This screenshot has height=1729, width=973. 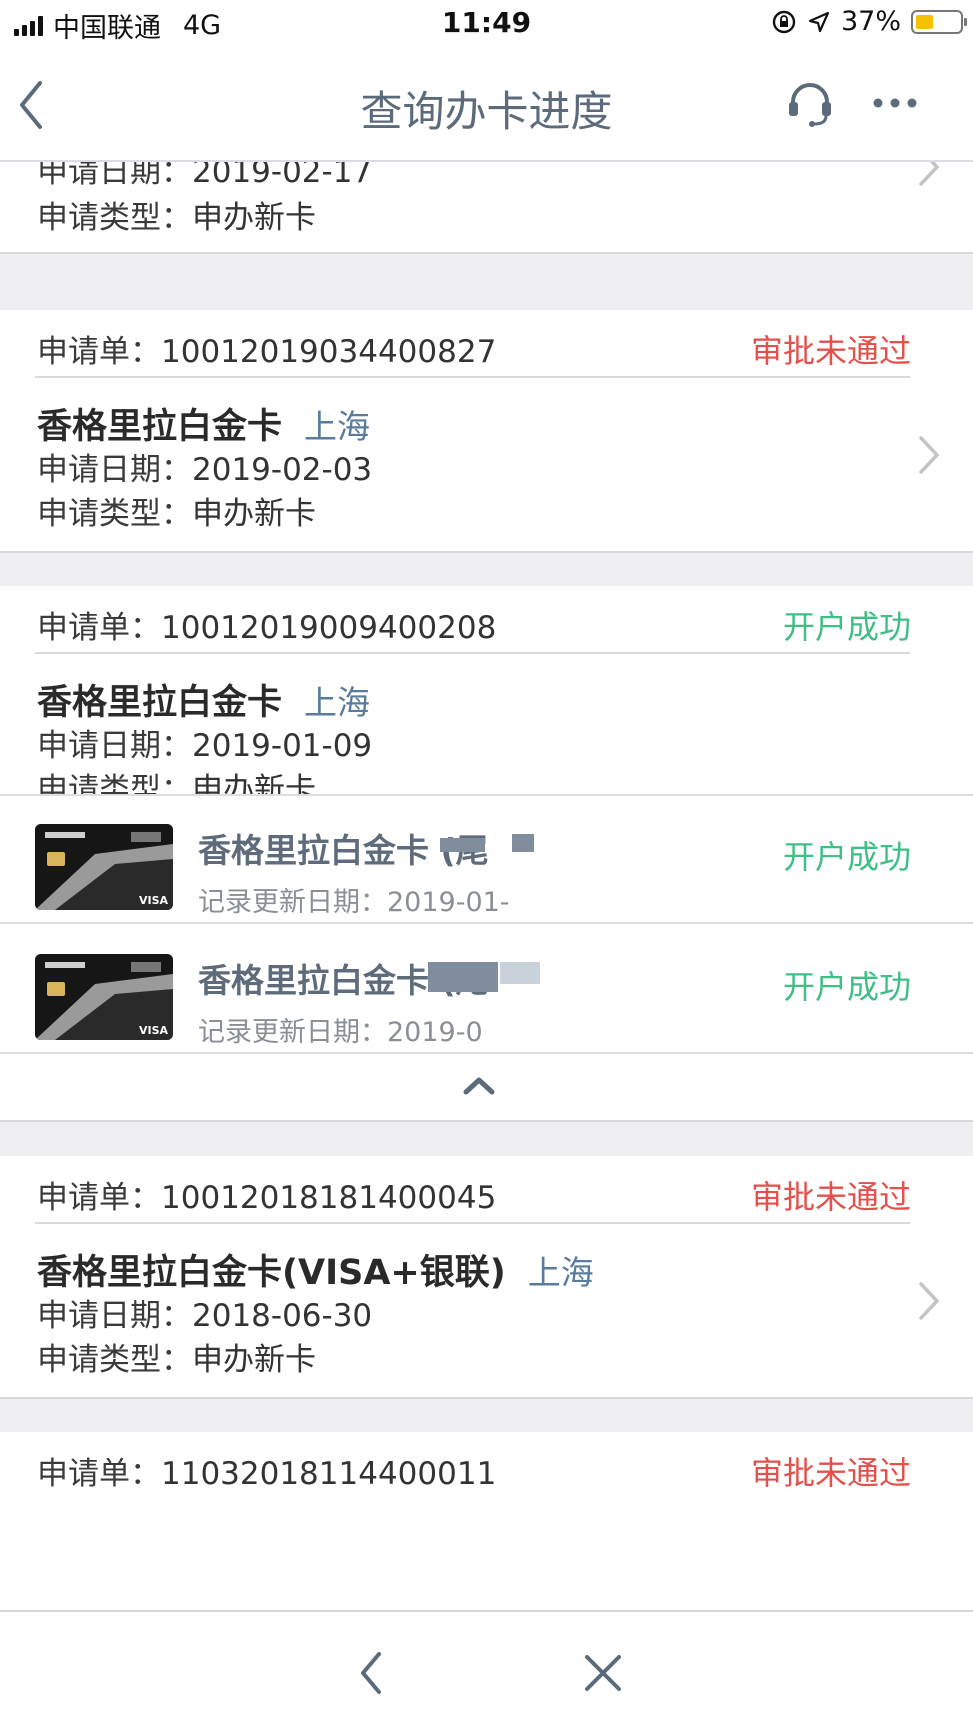 I want to click on chevron-up-icon, so click(x=479, y=1086).